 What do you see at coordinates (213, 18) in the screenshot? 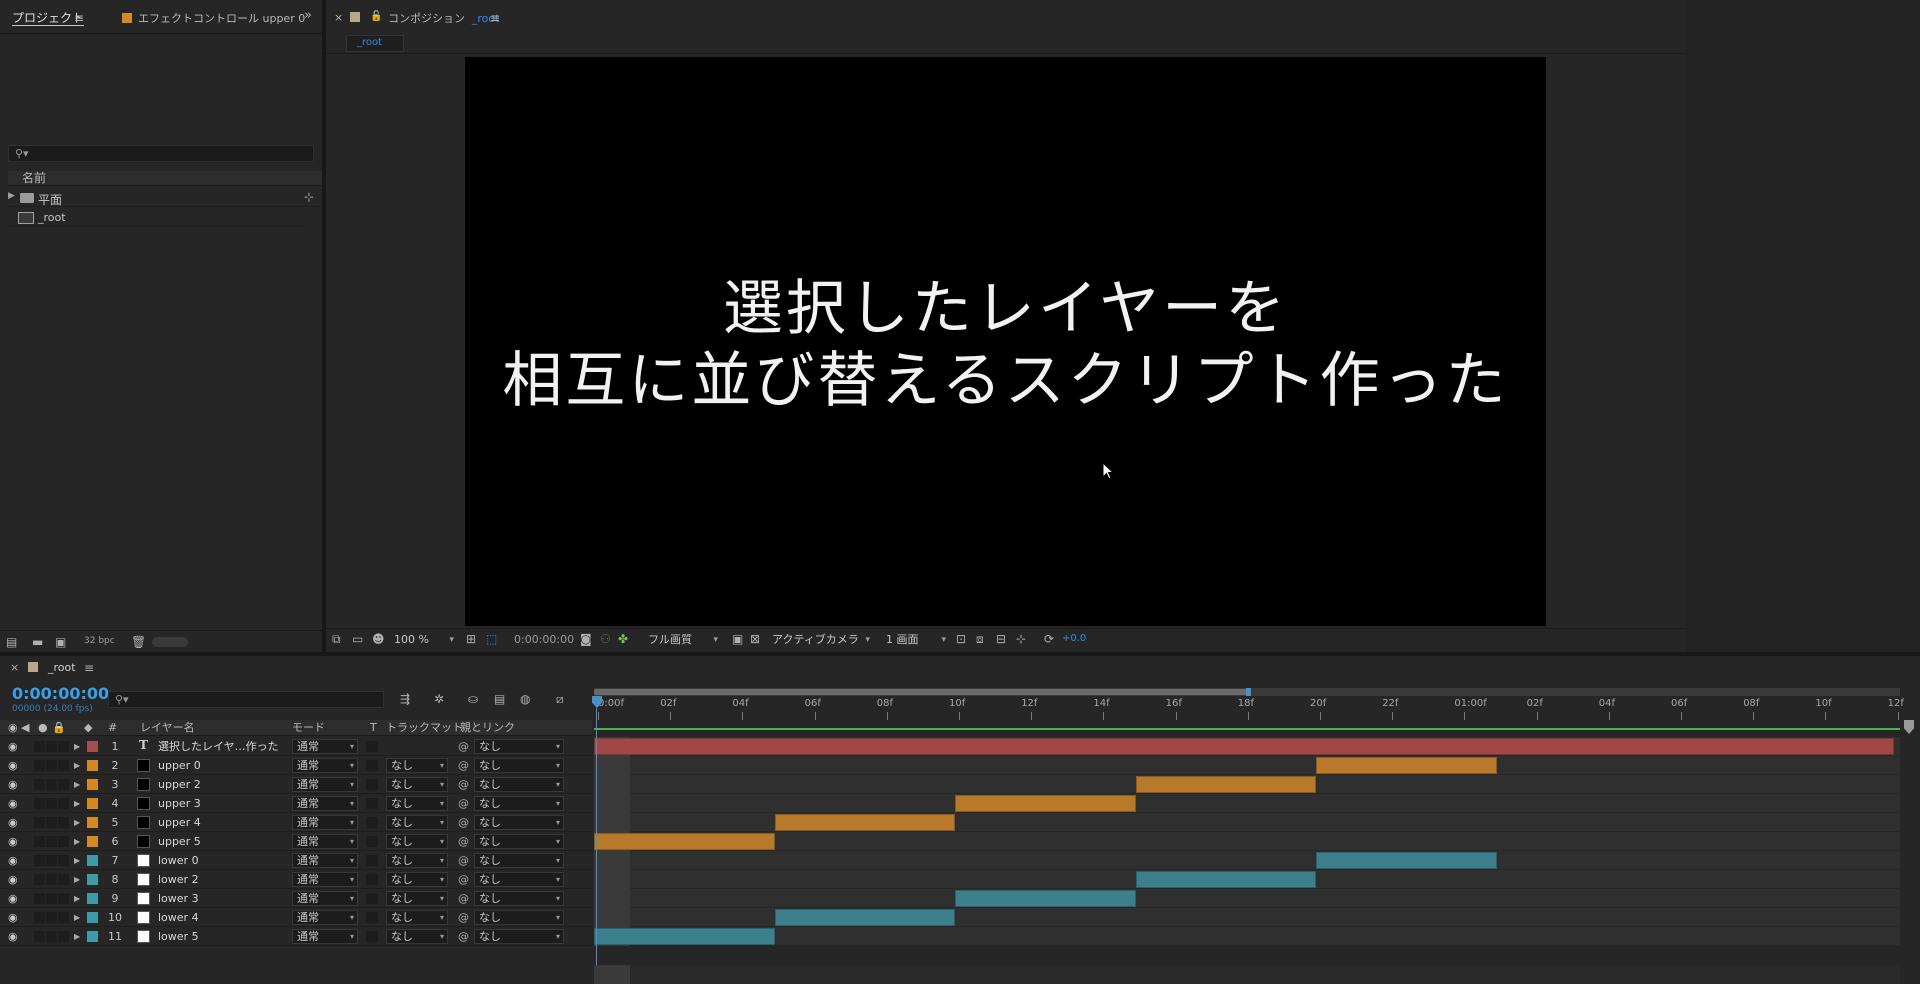
I see `tab-effect-controls: エフェクトコントロール upper 0` at bounding box center [213, 18].